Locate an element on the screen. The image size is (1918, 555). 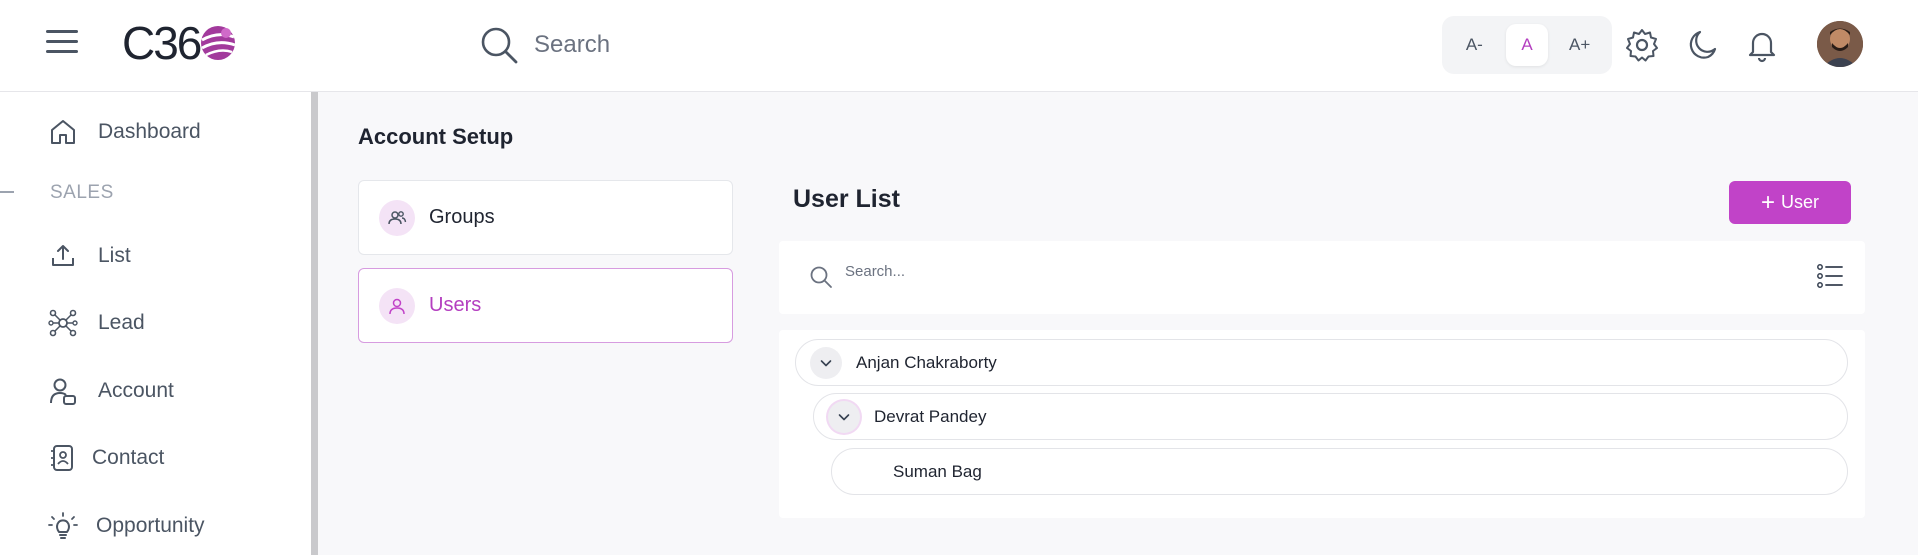
gear-icon is located at coordinates (1642, 45).